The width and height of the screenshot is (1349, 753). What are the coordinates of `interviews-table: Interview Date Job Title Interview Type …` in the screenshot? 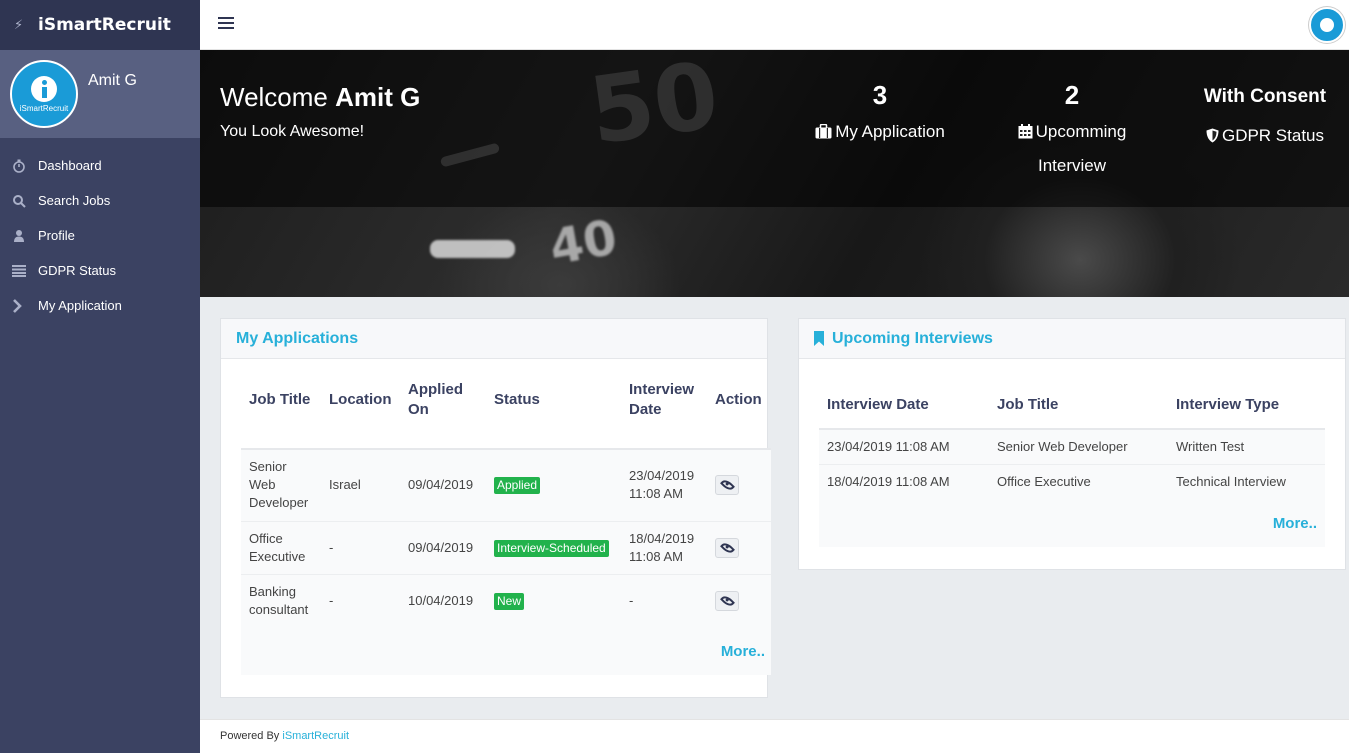 It's located at (1072, 440).